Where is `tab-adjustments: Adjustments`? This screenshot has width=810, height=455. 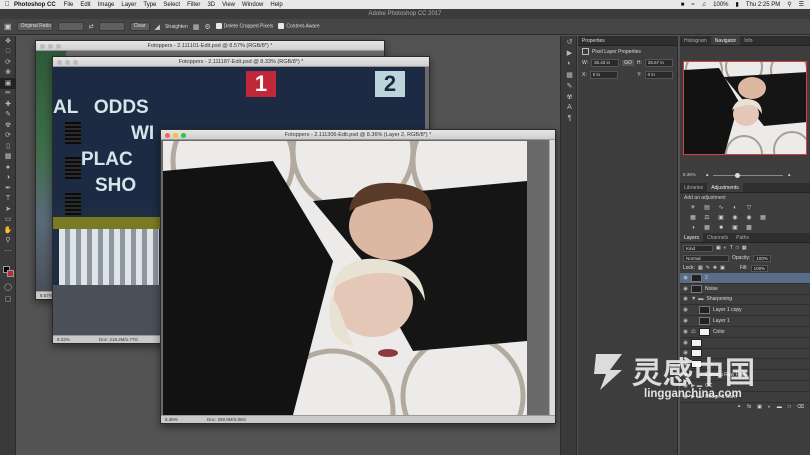
tab-adjustments: Adjustments is located at coordinates (725, 187).